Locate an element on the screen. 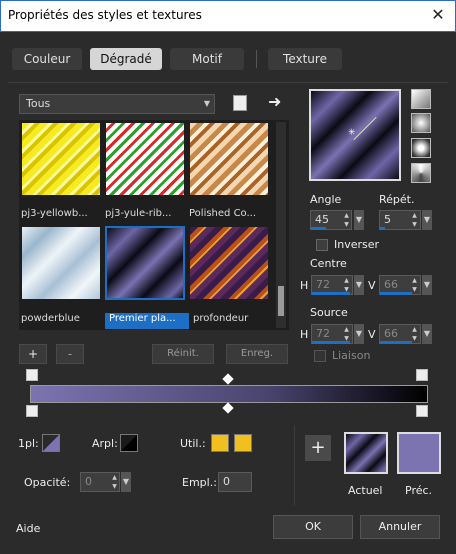  panel-divider is located at coordinates (294, 465).